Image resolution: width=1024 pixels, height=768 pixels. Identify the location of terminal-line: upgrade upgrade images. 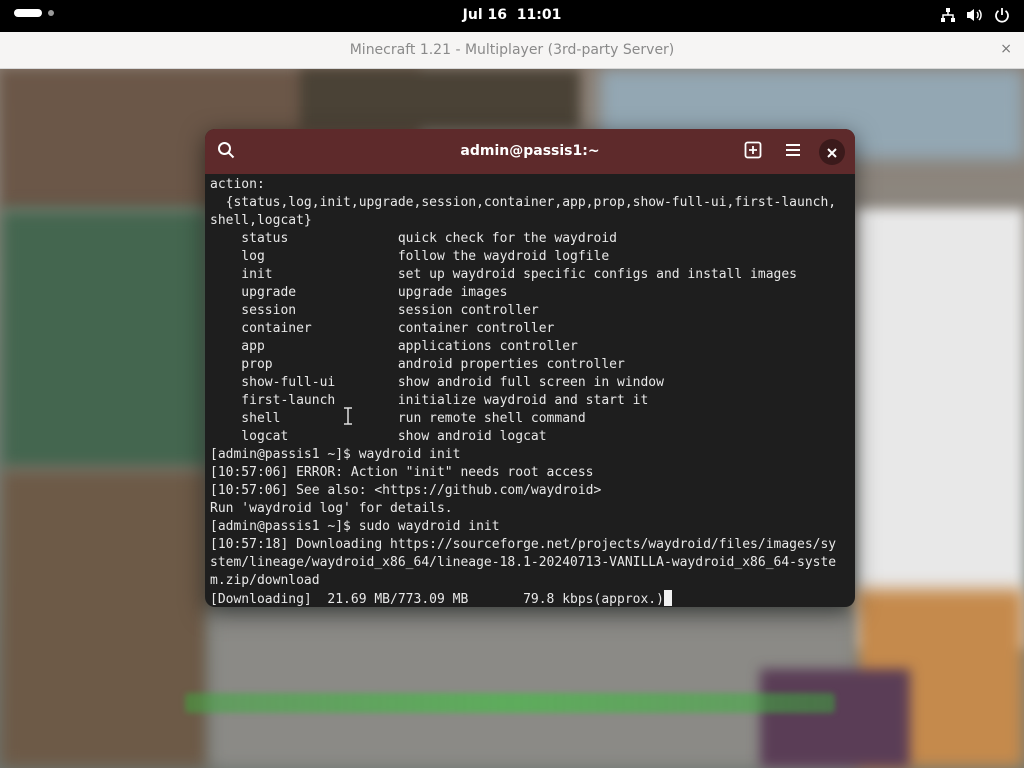
(530, 293).